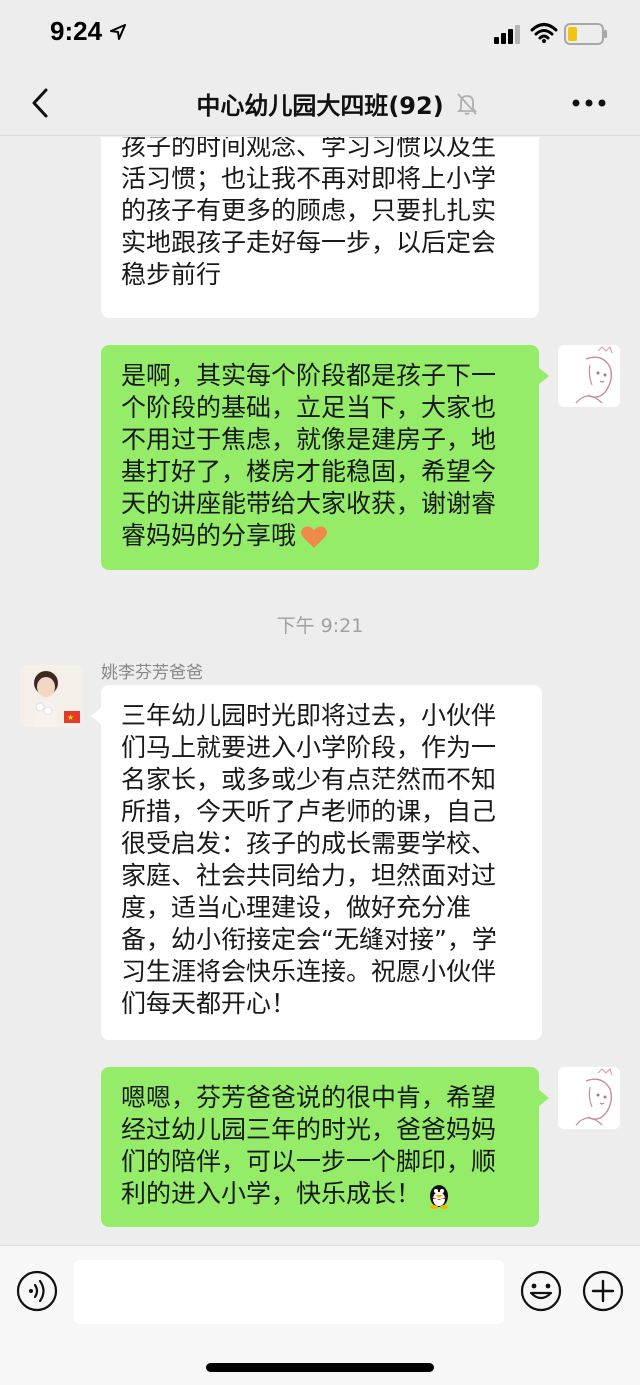 The image size is (640, 1385). What do you see at coordinates (320, 626) in the screenshot?
I see `message-timestamp: 下午 9:21` at bounding box center [320, 626].